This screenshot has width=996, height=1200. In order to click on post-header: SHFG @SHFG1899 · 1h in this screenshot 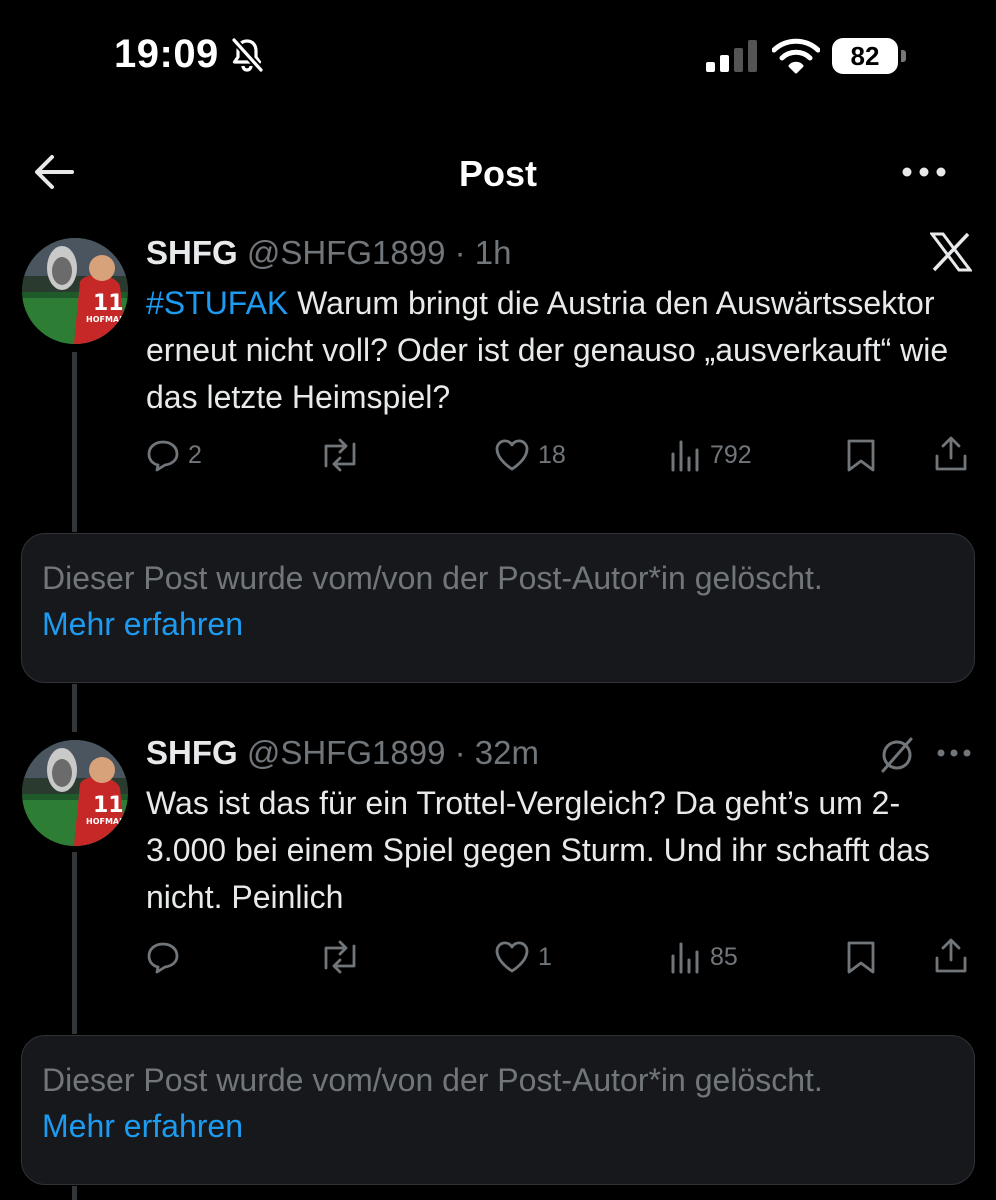, I will do `click(328, 253)`.